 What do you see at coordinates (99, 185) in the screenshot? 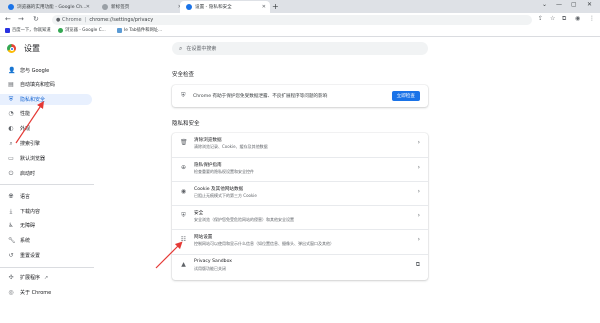
I see `annotation-arrows` at bounding box center [99, 185].